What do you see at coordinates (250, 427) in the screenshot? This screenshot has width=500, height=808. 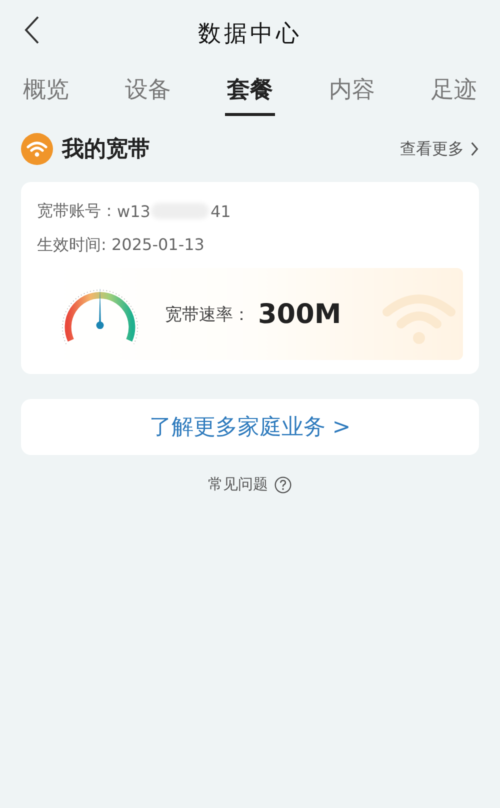 I see `more-services-button: 了解更多家庭业务 >` at bounding box center [250, 427].